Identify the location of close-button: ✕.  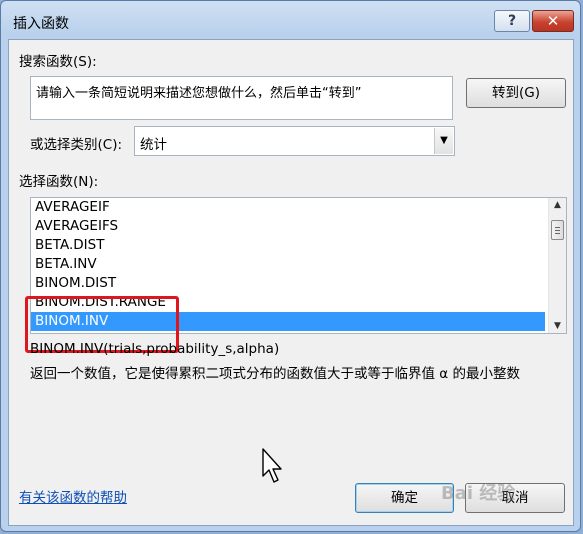
(553, 21).